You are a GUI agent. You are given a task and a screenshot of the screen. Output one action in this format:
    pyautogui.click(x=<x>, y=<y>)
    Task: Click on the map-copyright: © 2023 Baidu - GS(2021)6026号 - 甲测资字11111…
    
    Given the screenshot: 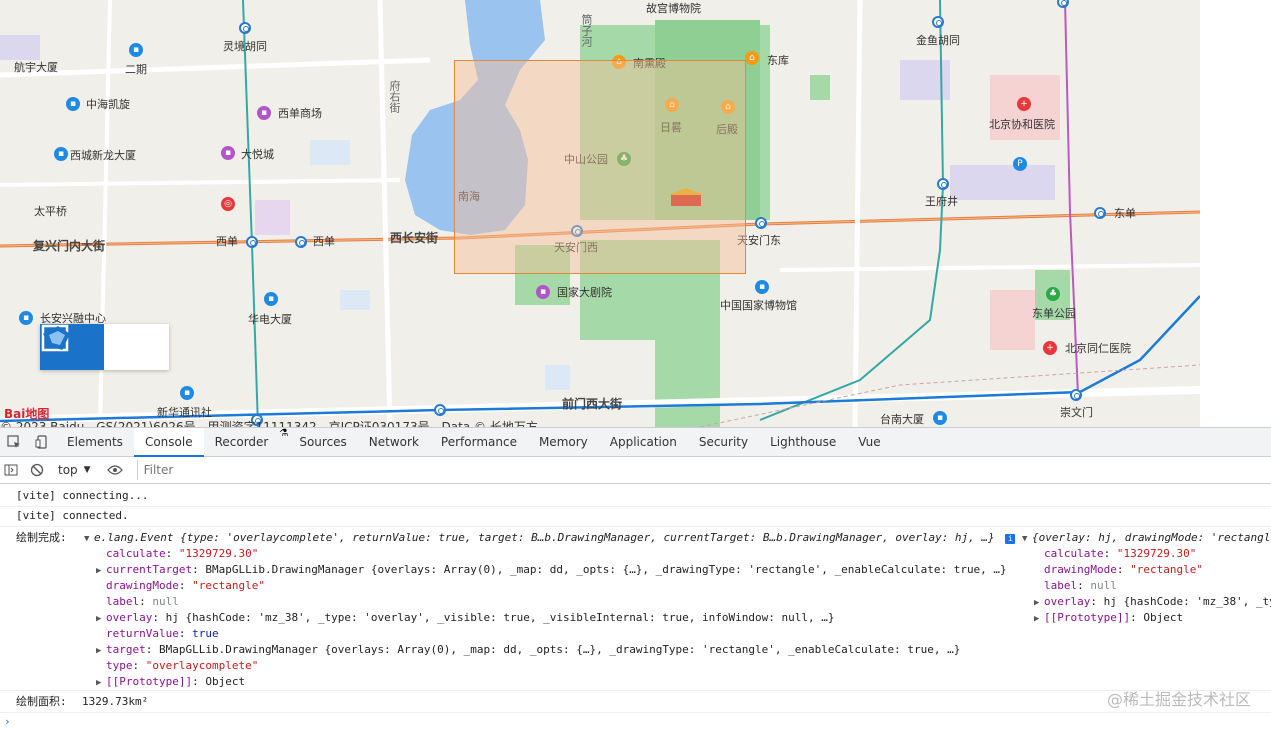 What is the action you would take?
    pyautogui.click(x=269, y=423)
    